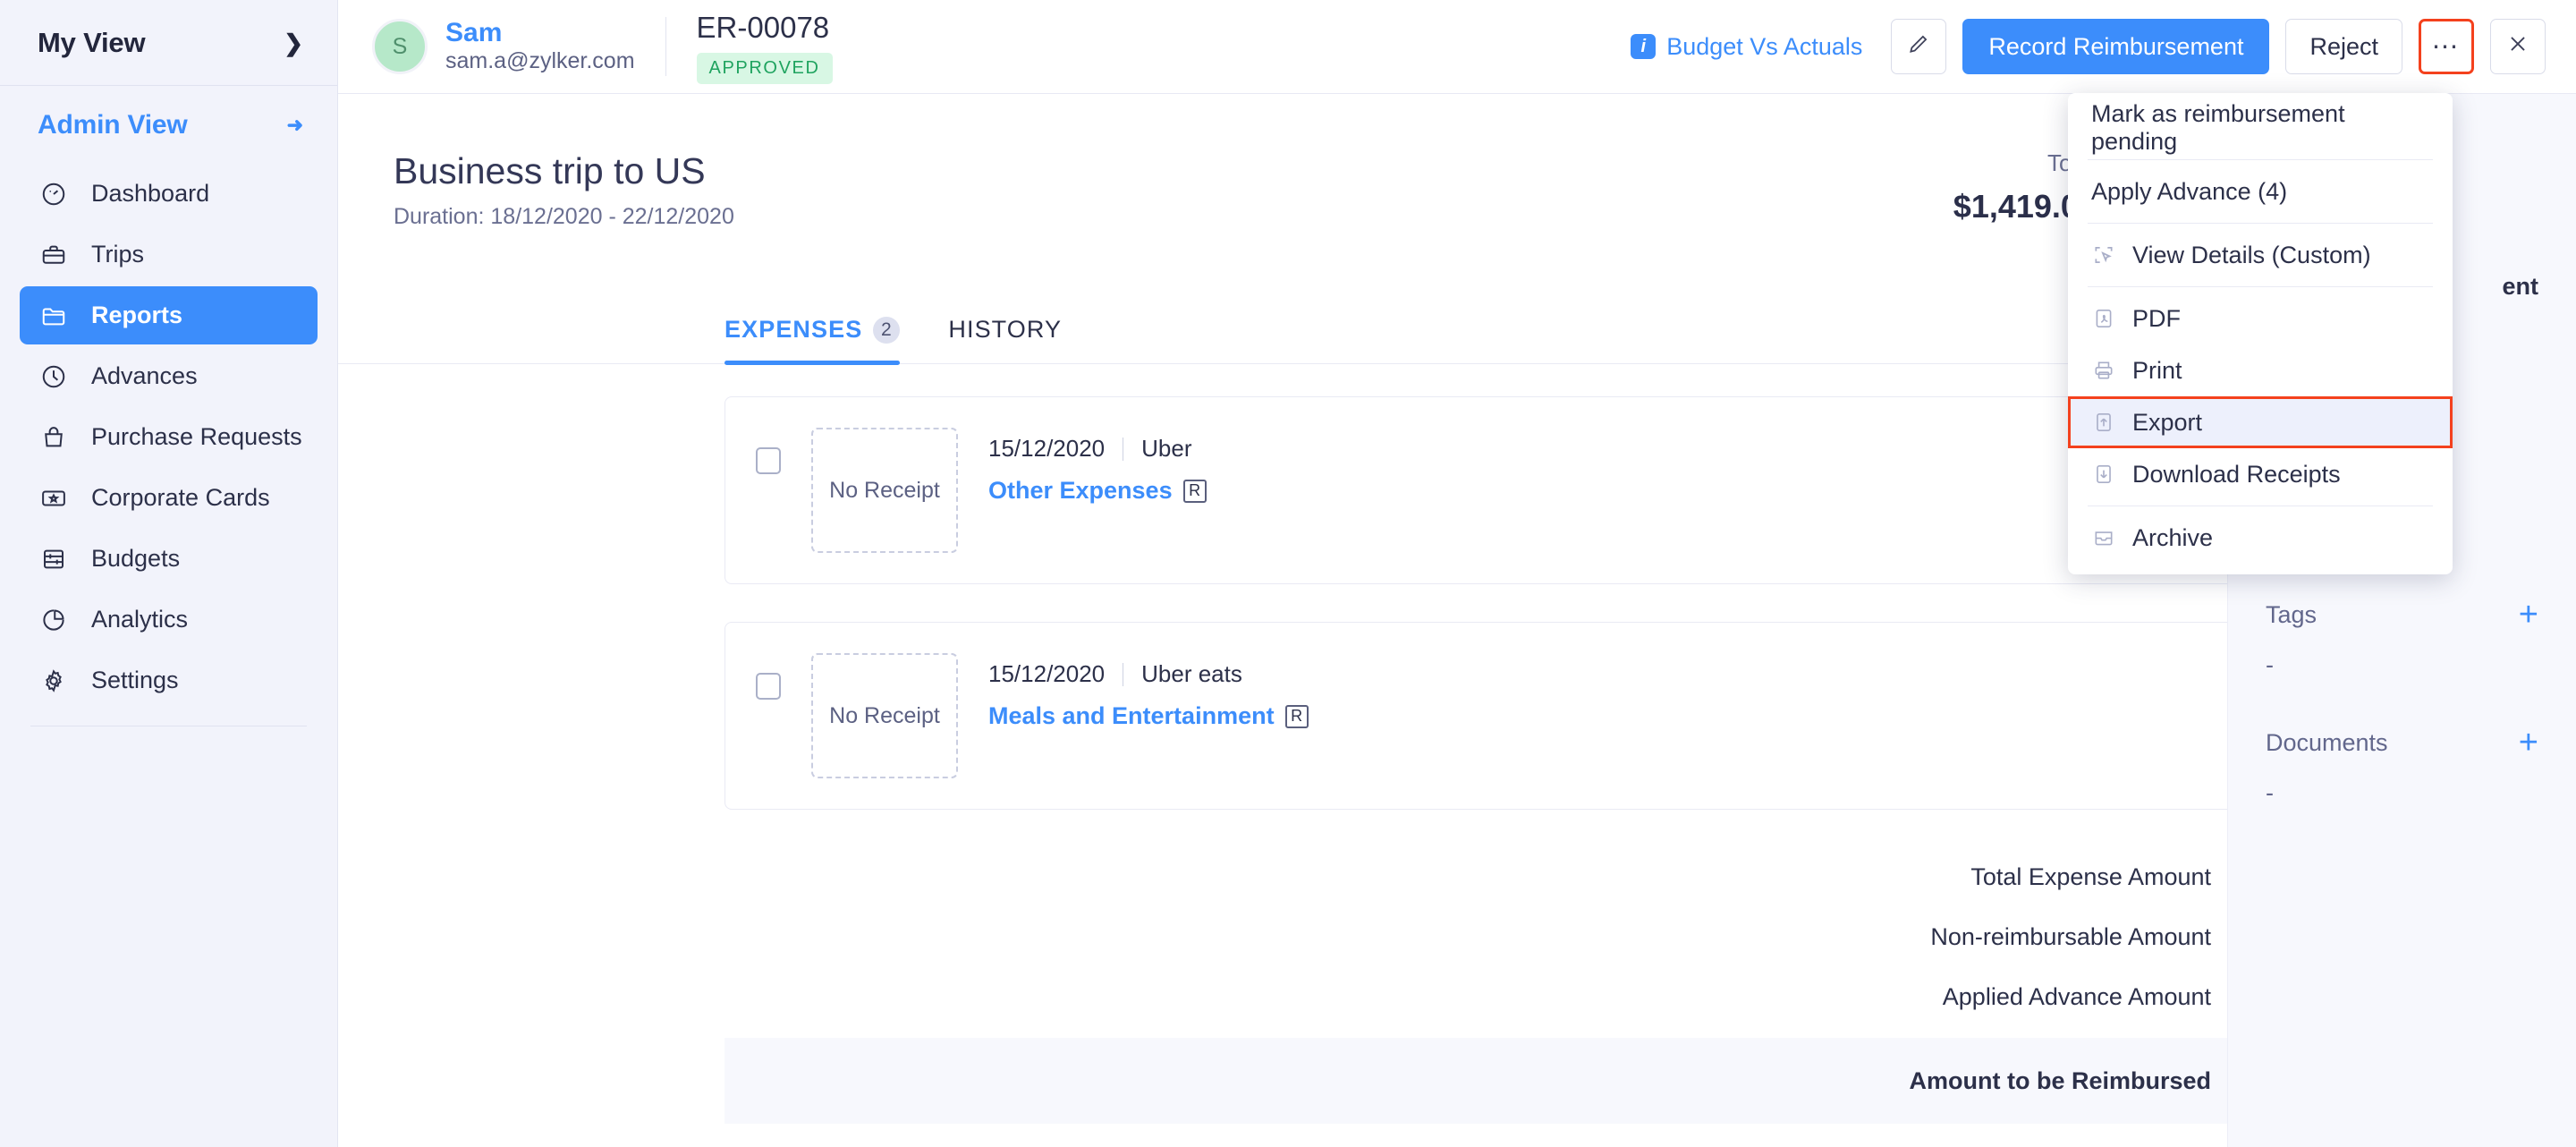 This screenshot has width=2576, height=1147. I want to click on pdf-icon, so click(2103, 318).